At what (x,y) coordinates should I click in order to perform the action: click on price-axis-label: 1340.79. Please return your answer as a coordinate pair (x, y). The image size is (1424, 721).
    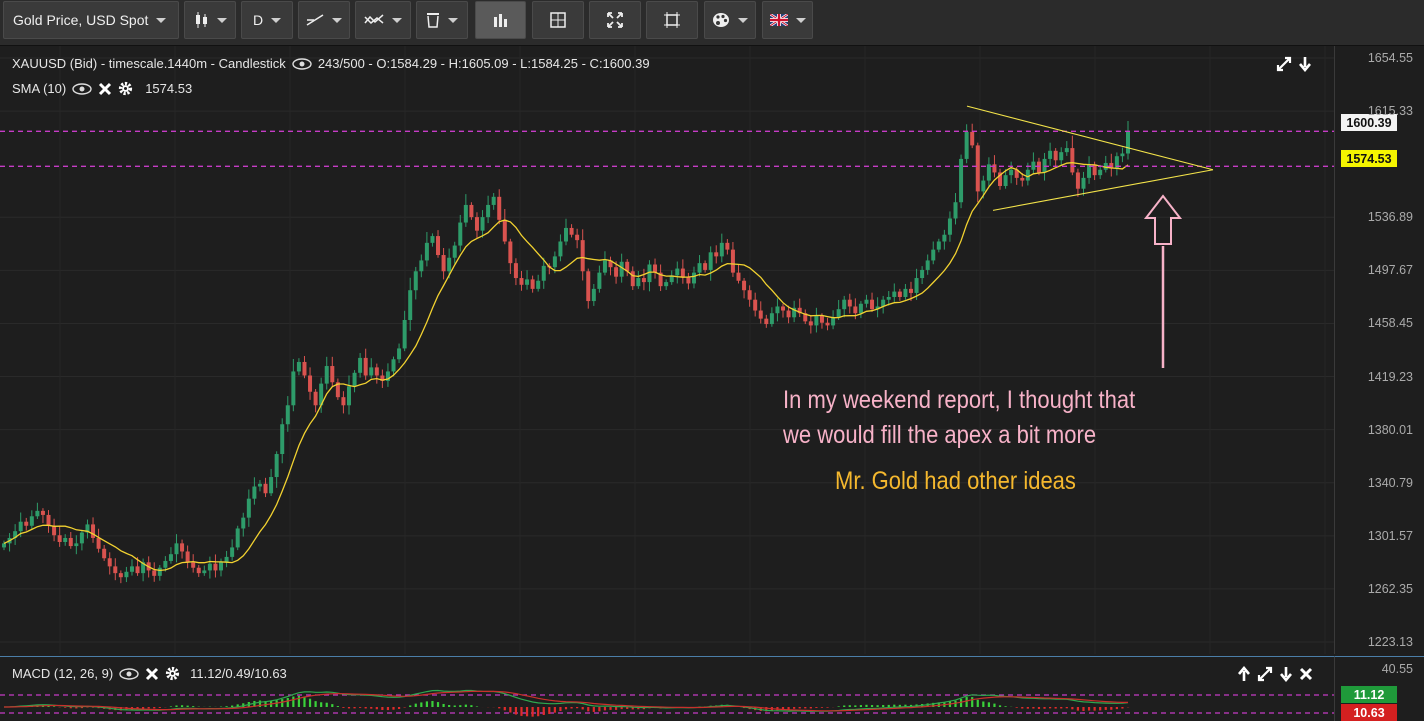
    Looking at the image, I should click on (1390, 482).